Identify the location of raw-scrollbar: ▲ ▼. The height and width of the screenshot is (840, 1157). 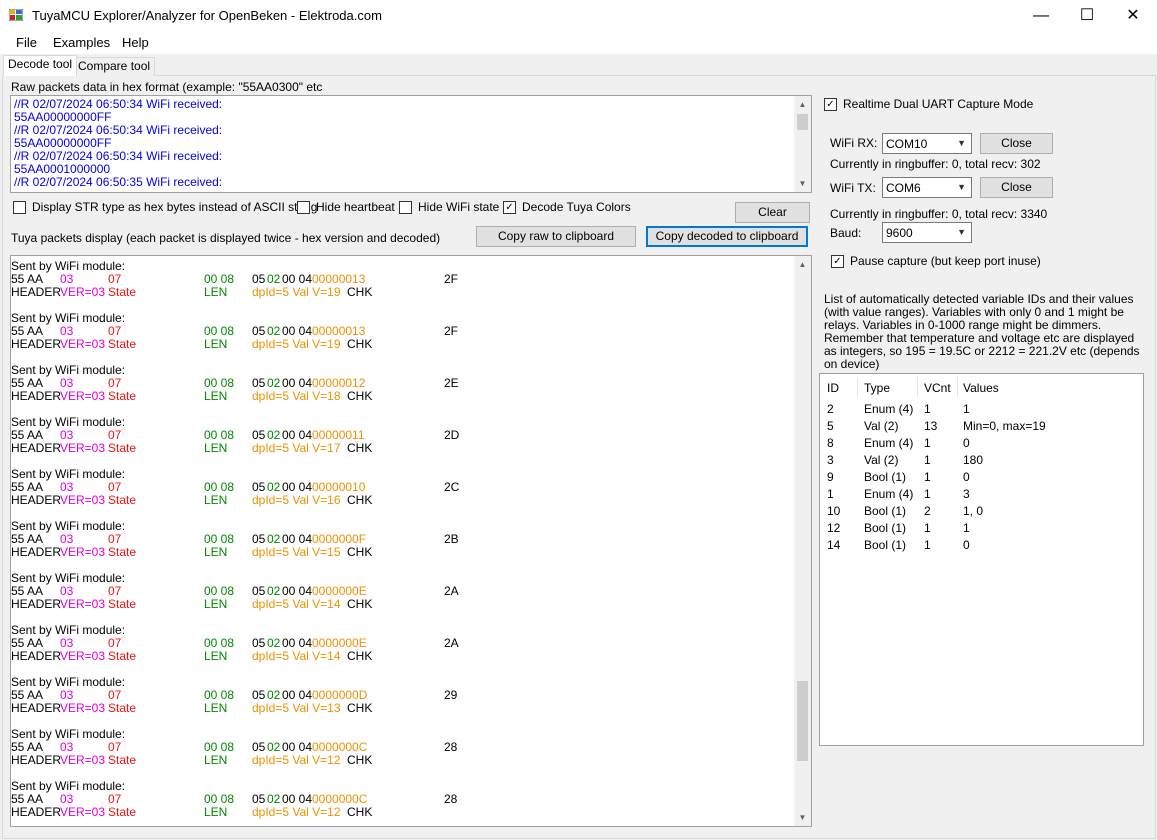
(802, 144).